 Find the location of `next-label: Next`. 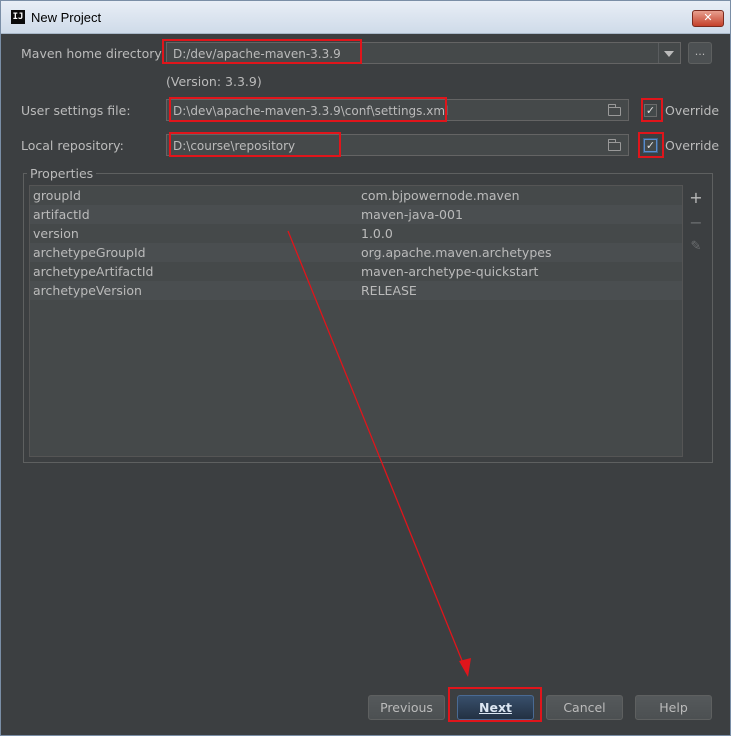

next-label: Next is located at coordinates (495, 707).